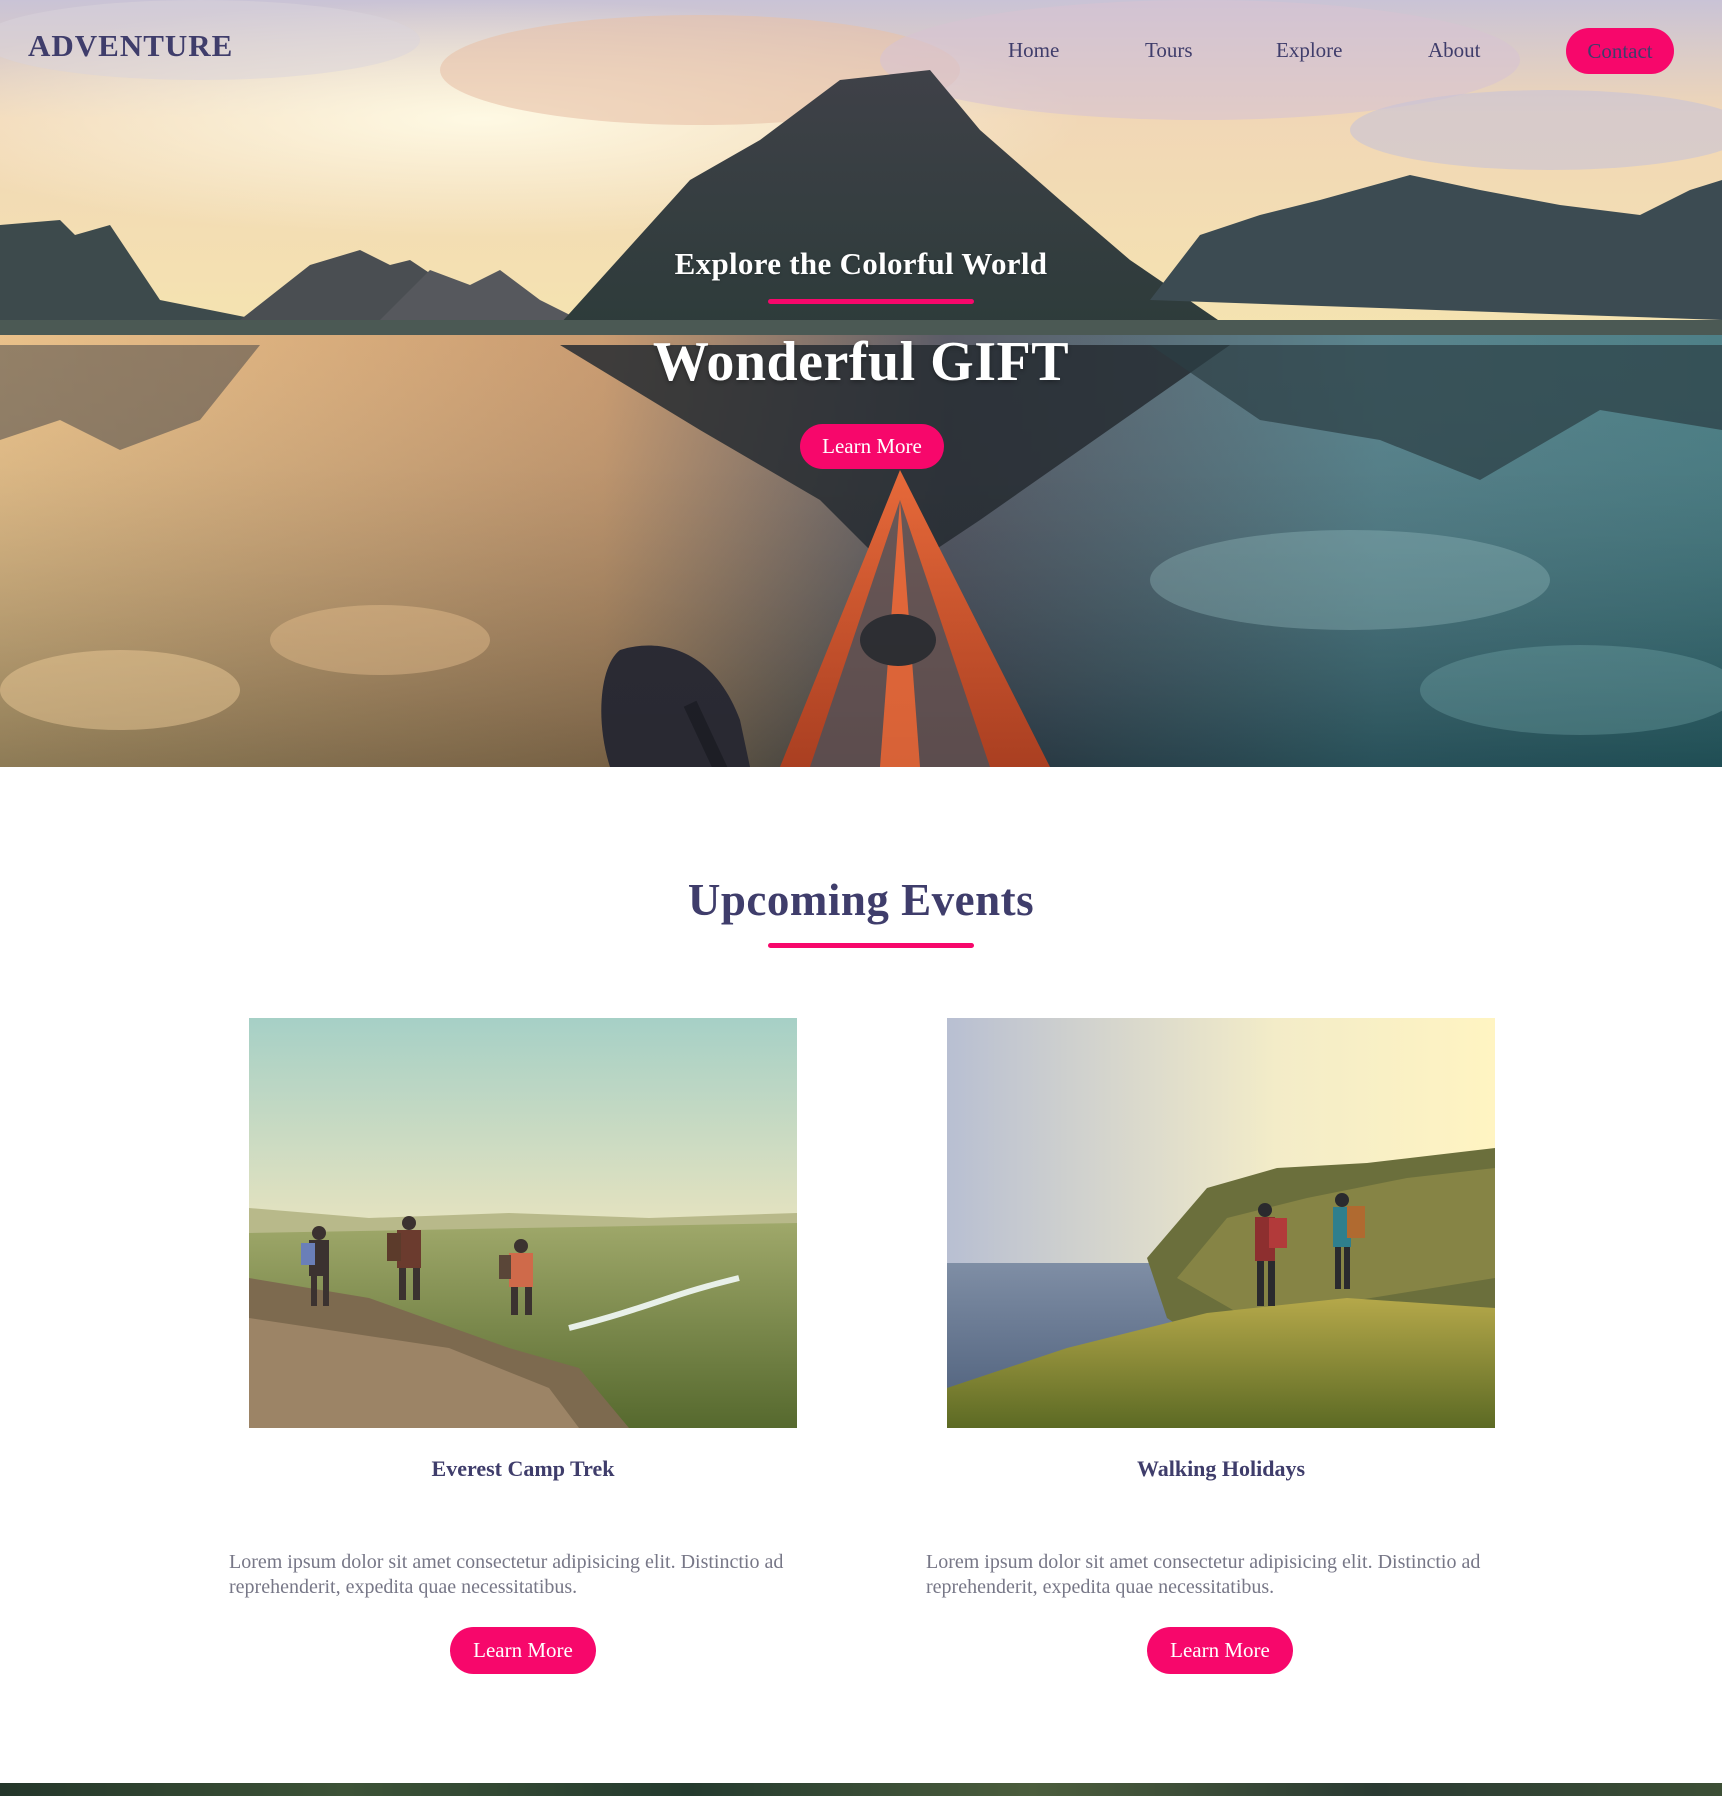 Image resolution: width=1722 pixels, height=1796 pixels. What do you see at coordinates (1033, 50) in the screenshot?
I see `nav-link-home: Home` at bounding box center [1033, 50].